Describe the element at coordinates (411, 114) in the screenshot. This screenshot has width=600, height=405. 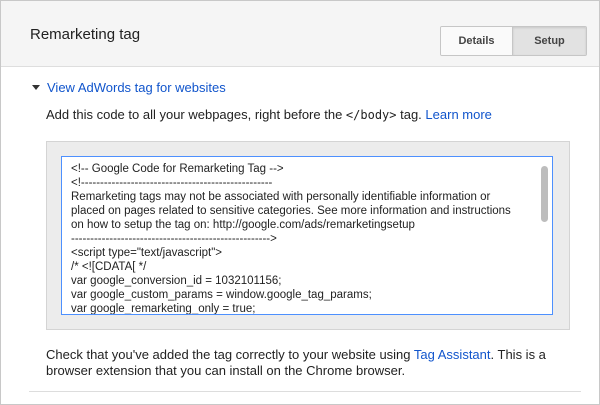
I see `instruction-suffix: tag.` at that location.